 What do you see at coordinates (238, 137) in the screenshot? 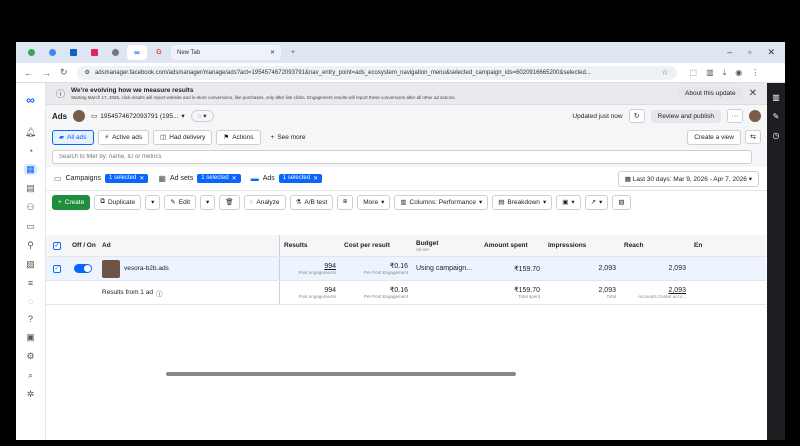
I see `view-actions: ⚑ Actions` at bounding box center [238, 137].